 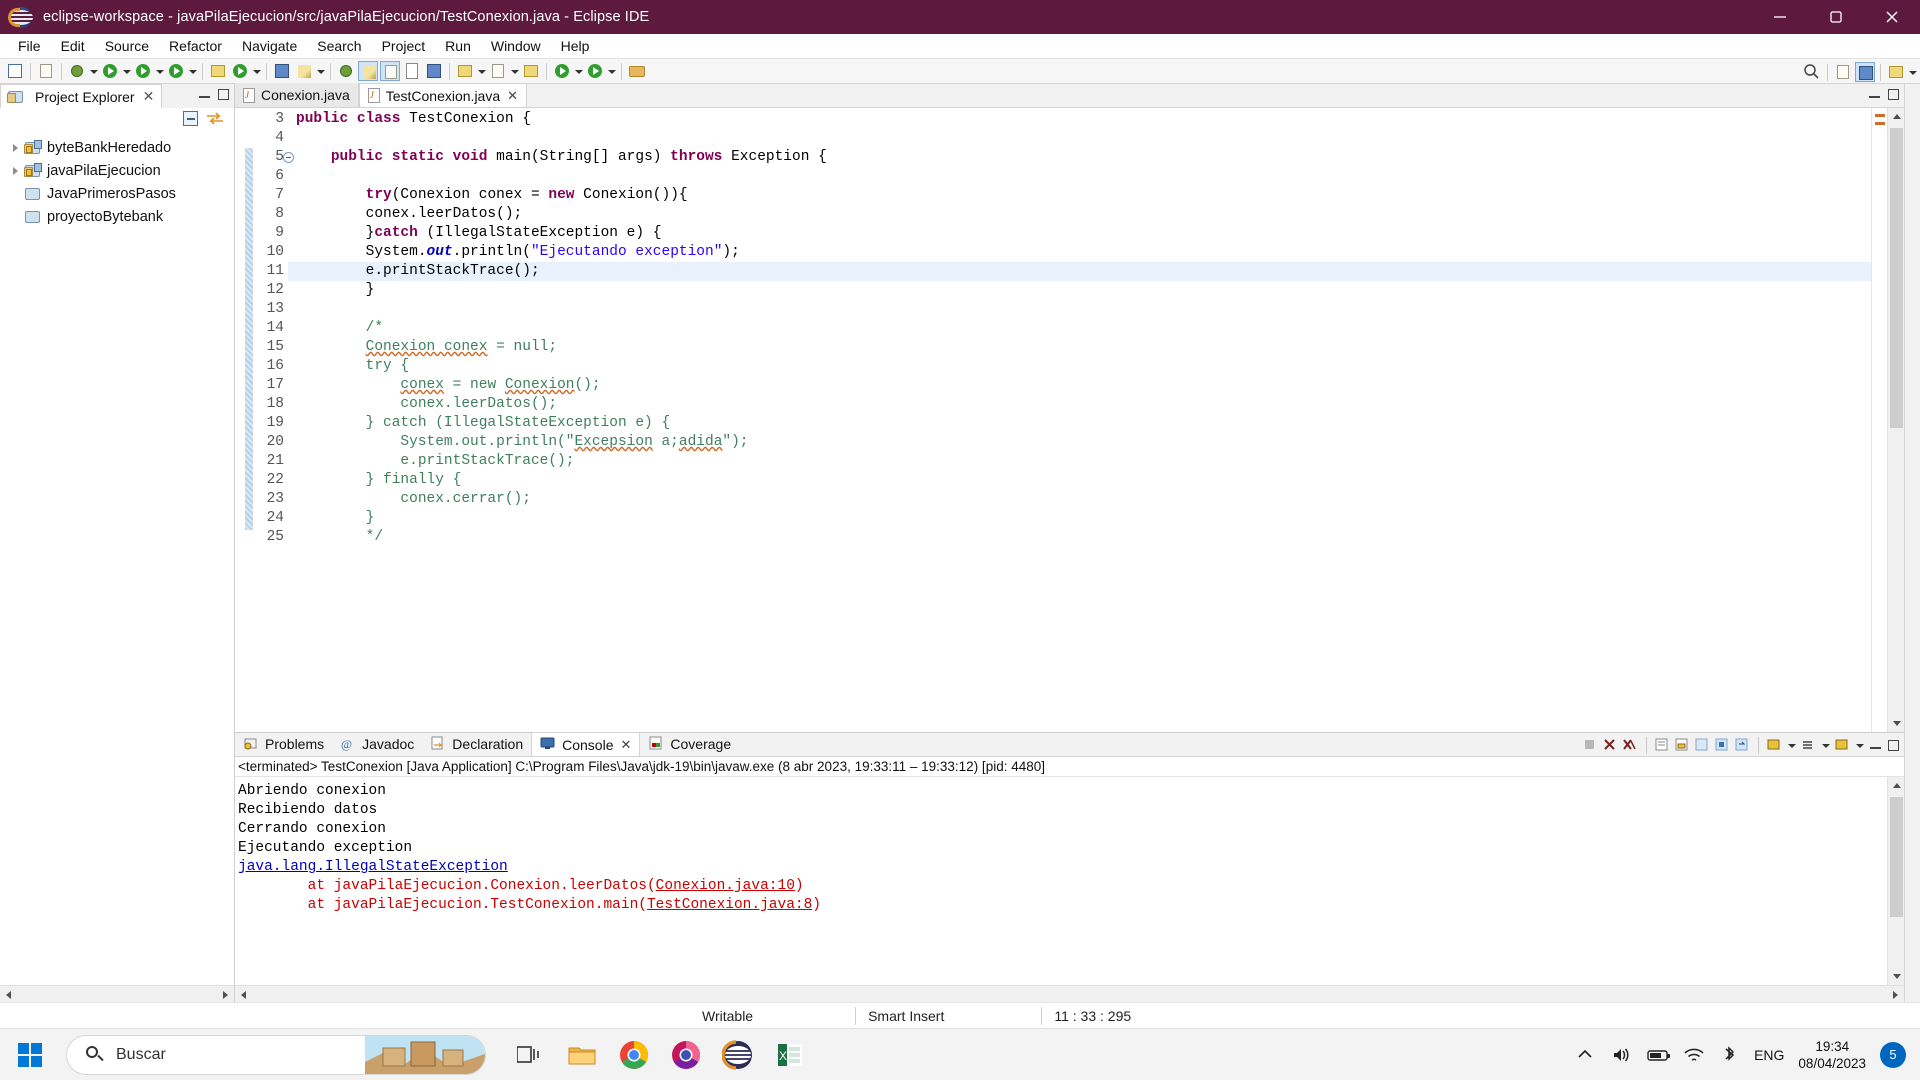 What do you see at coordinates (514, 71) in the screenshot?
I see `previous-annotation-dropdown-arrow` at bounding box center [514, 71].